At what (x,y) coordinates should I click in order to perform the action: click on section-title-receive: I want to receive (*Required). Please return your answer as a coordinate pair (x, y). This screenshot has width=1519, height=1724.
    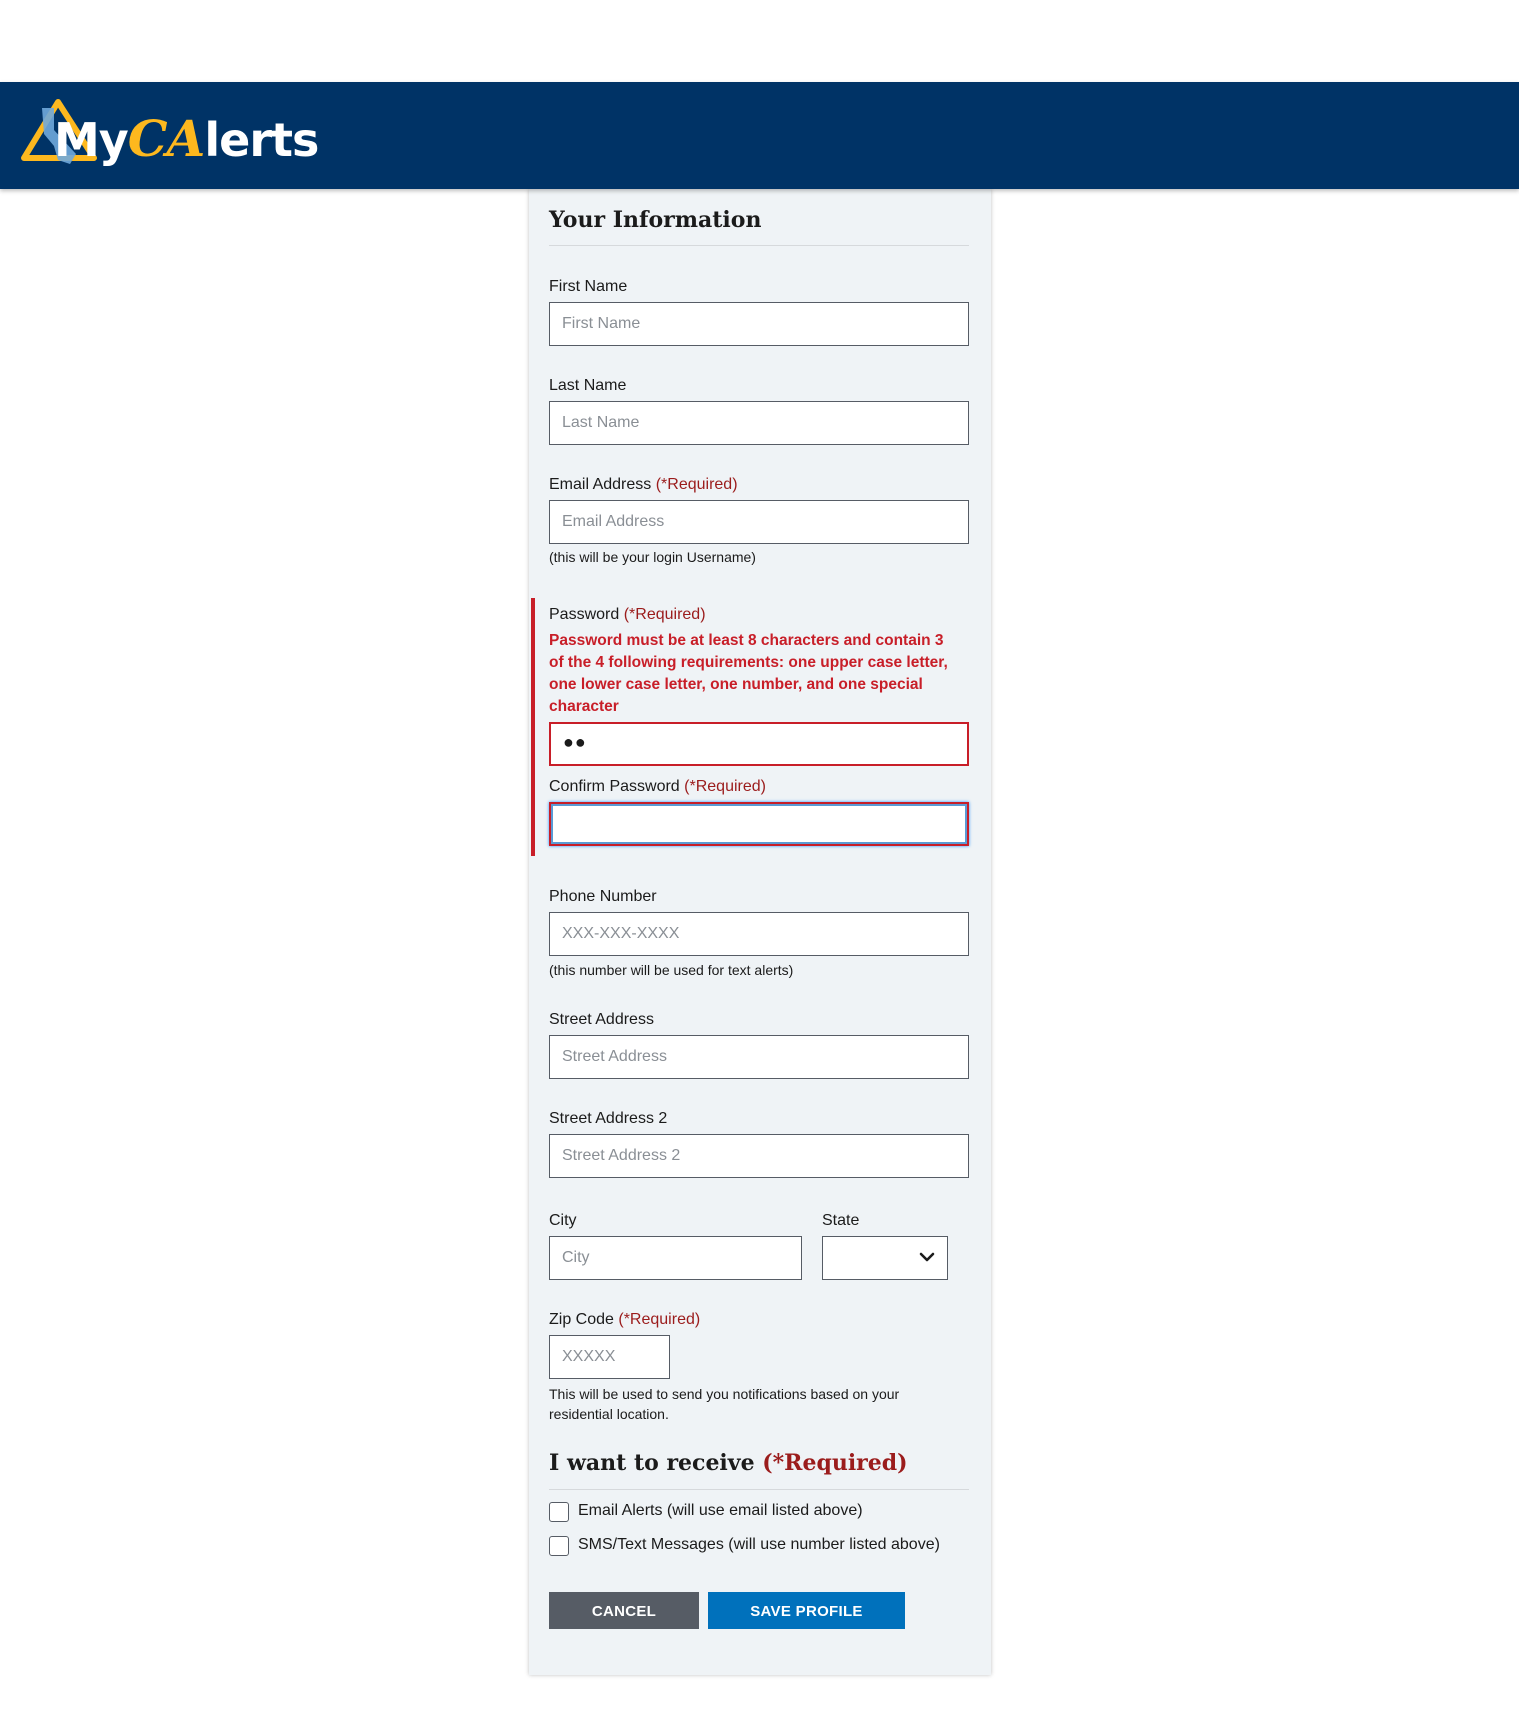
    Looking at the image, I should click on (728, 1463).